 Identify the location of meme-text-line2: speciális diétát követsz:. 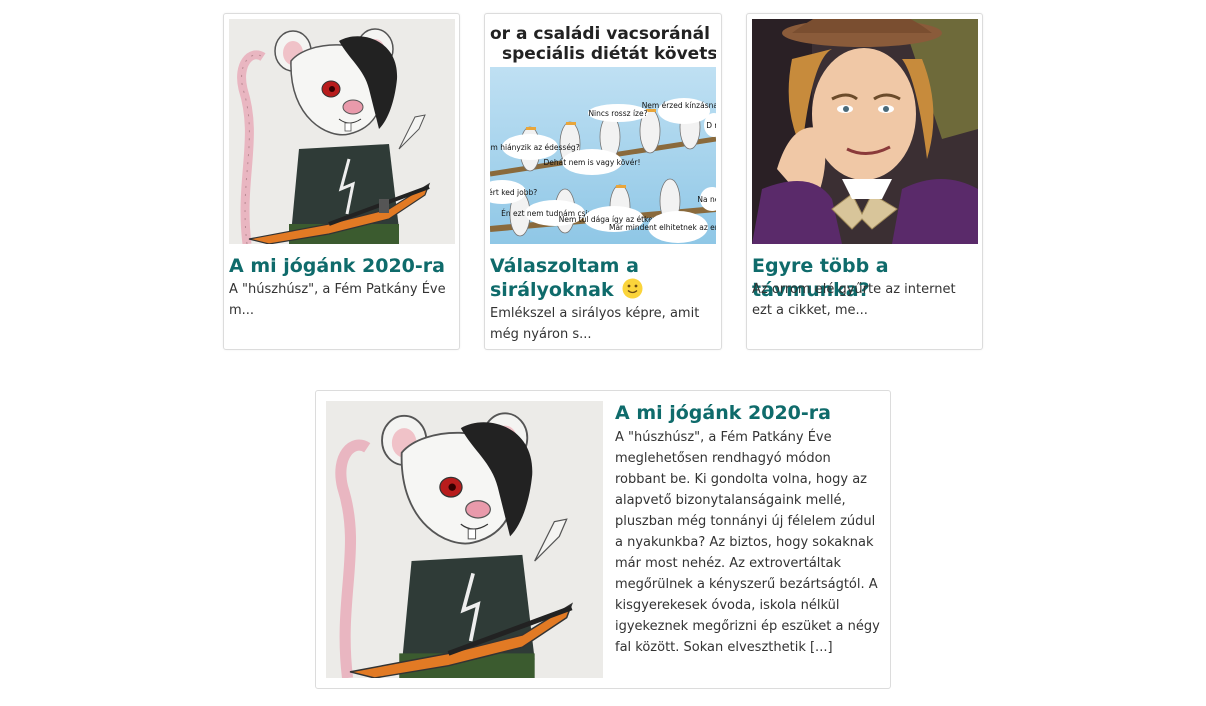
(609, 54).